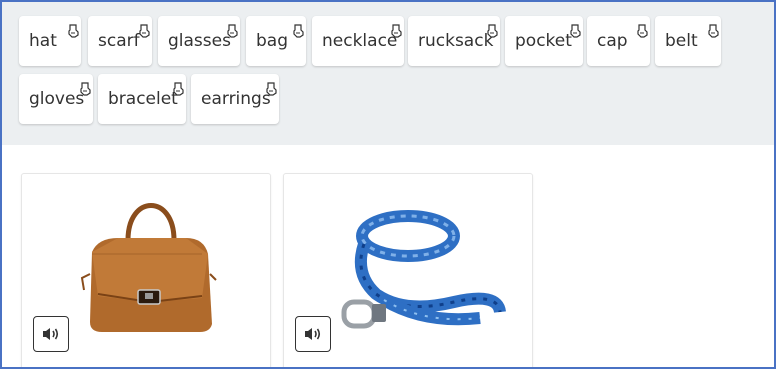 This screenshot has width=776, height=369. I want to click on word-chip-scarf: scarf, so click(120, 41).